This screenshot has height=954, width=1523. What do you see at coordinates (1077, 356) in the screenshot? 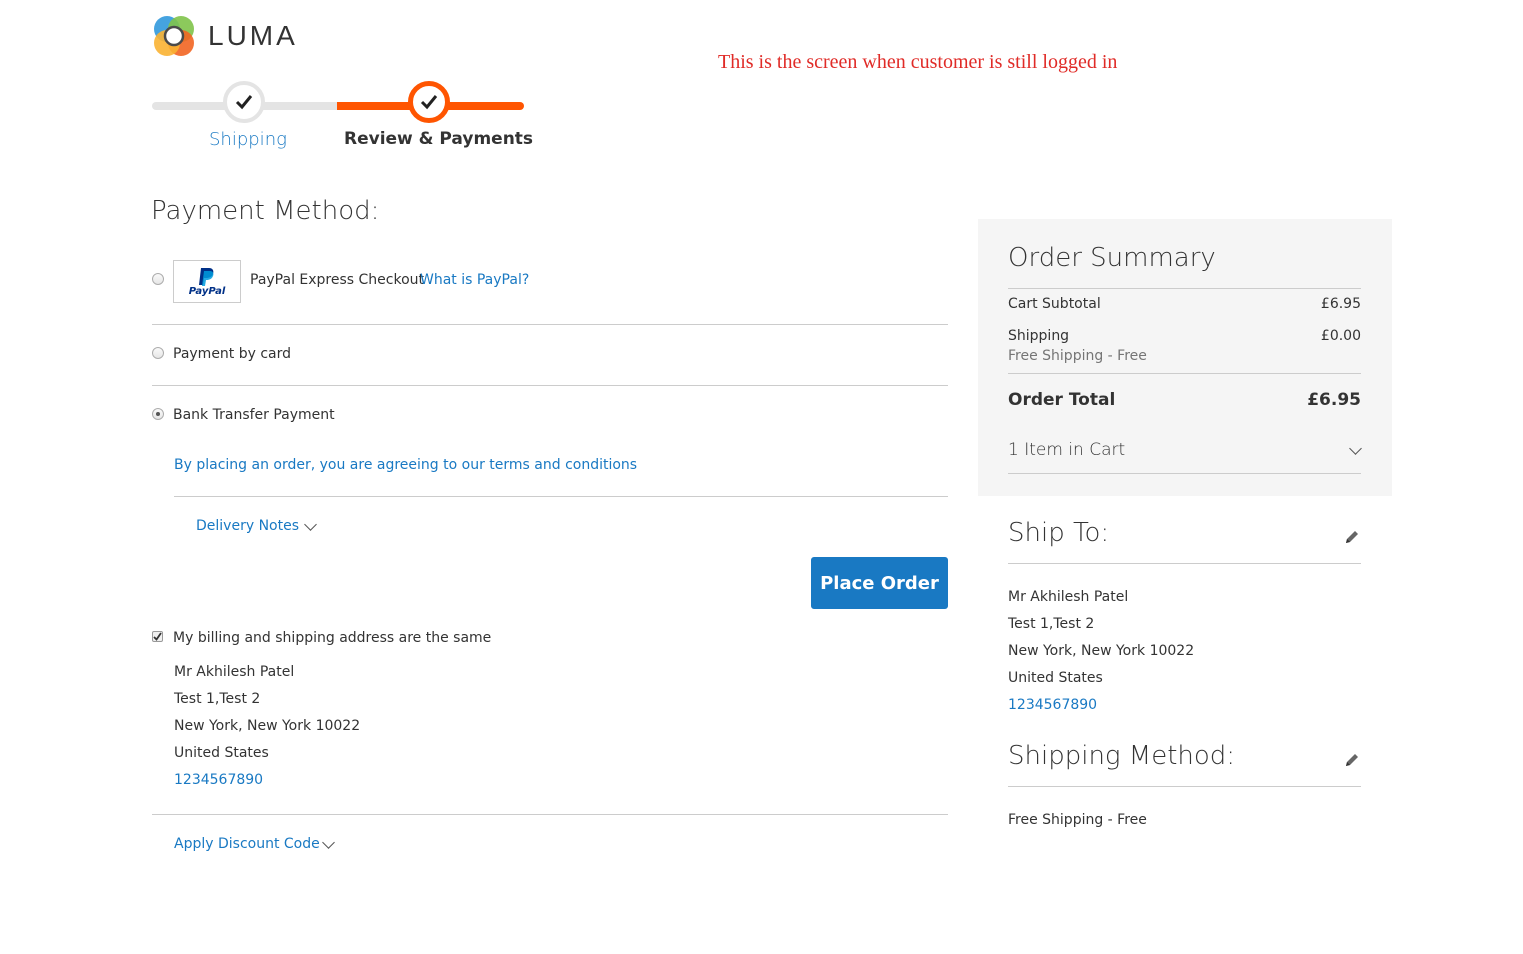
I see `shipping-method-note: Free Shipping - Free` at bounding box center [1077, 356].